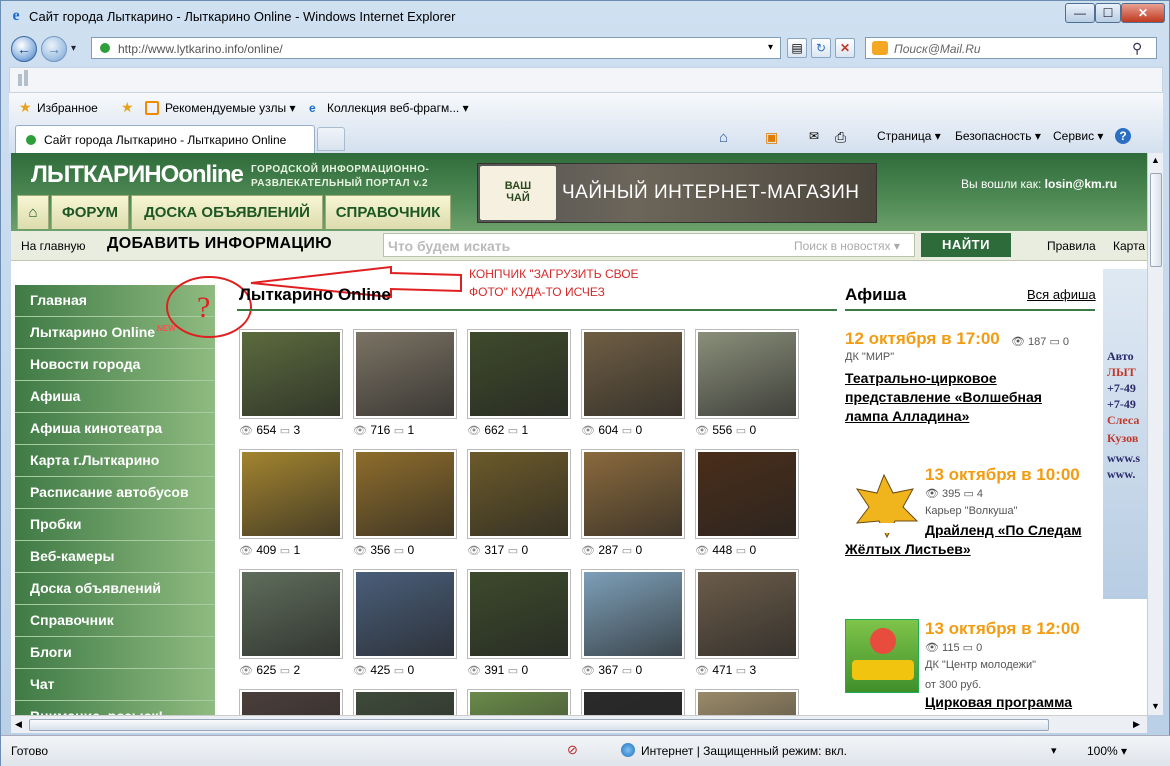 This screenshot has height=766, width=1170. Describe the element at coordinates (1137, 48) in the screenshot. I see `search-icon: ⚲` at that location.